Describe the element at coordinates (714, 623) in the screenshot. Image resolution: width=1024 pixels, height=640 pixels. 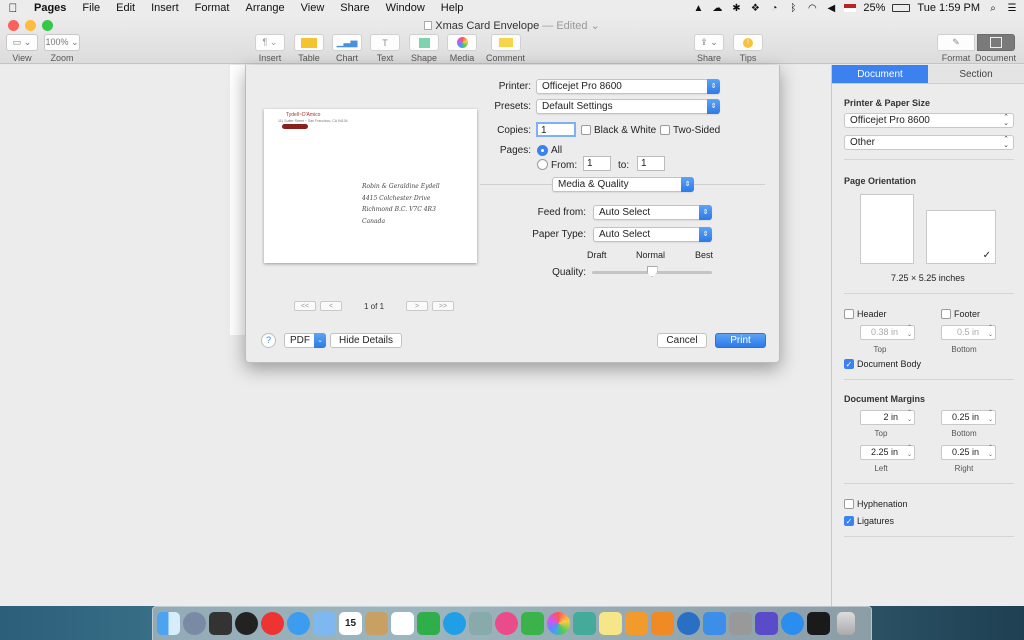
I see `dropbox-app-icon` at that location.